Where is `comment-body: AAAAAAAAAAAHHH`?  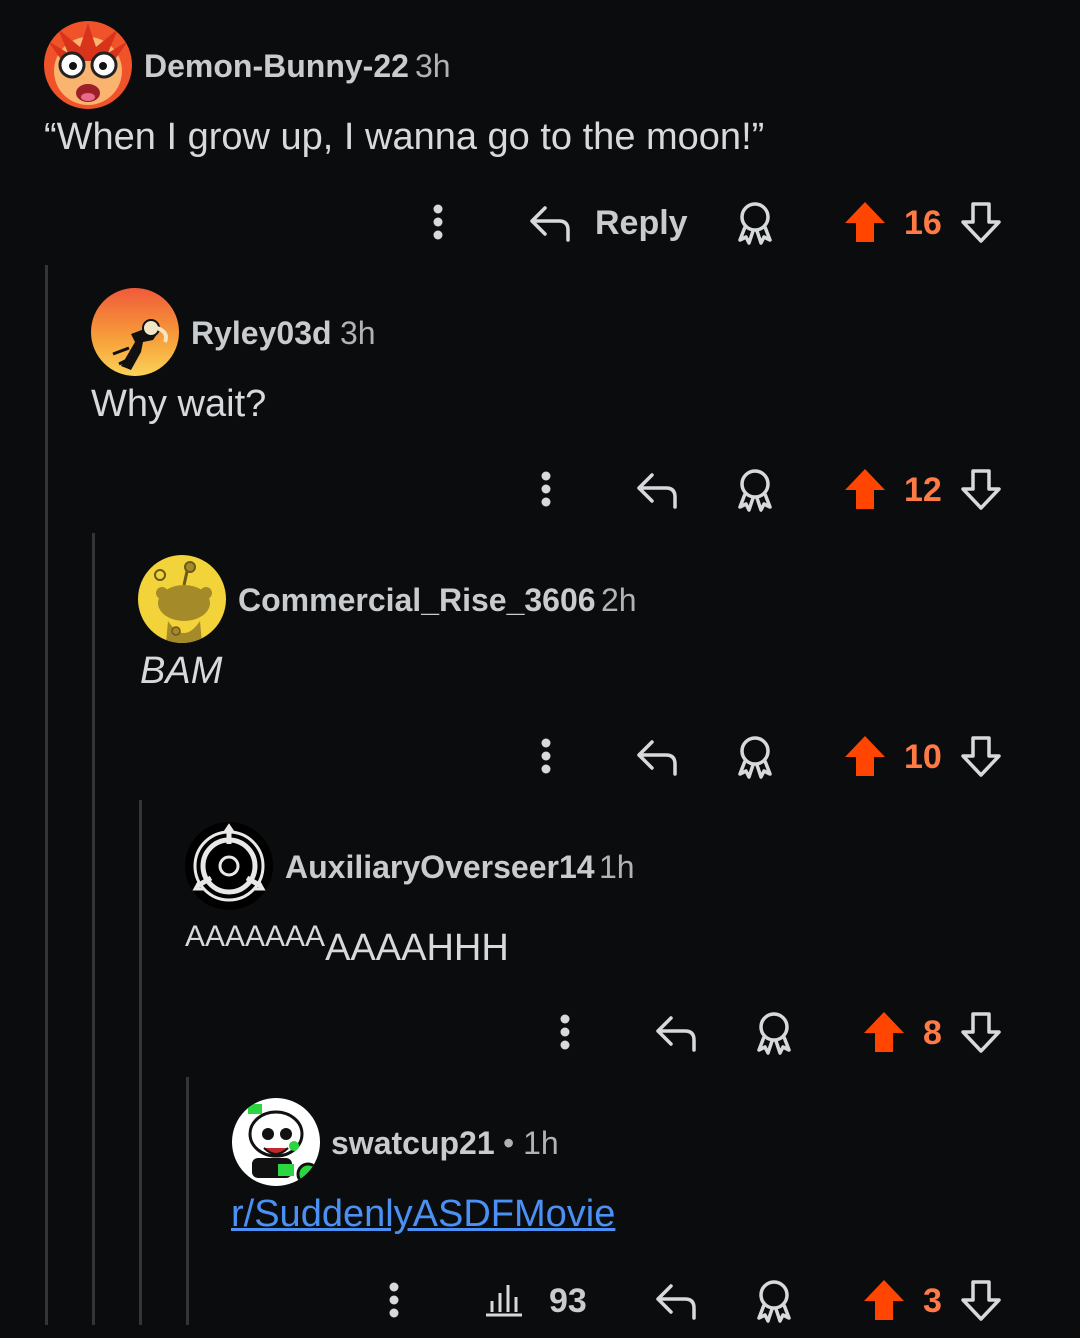 comment-body: AAAAAAAAAAAHHH is located at coordinates (347, 945).